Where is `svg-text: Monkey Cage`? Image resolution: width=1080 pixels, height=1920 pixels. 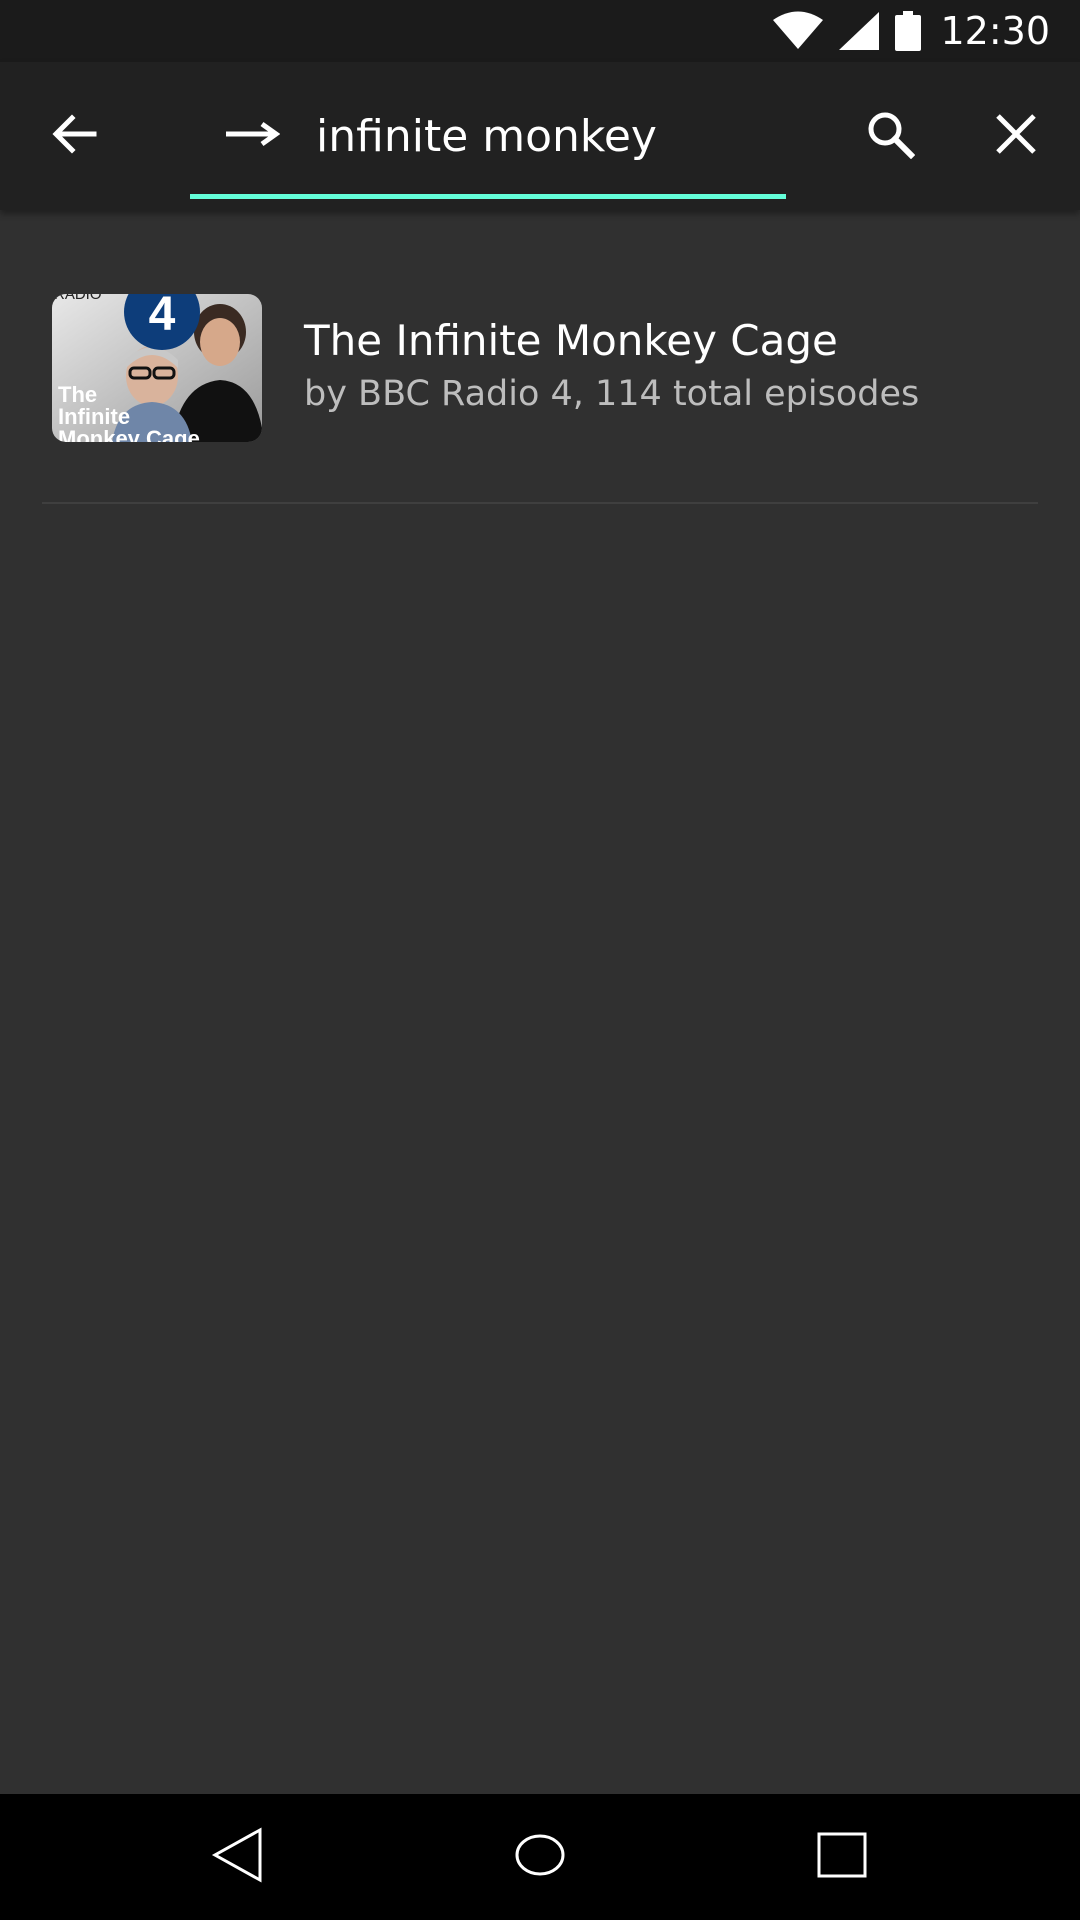 svg-text: Monkey Cage is located at coordinates (129, 434).